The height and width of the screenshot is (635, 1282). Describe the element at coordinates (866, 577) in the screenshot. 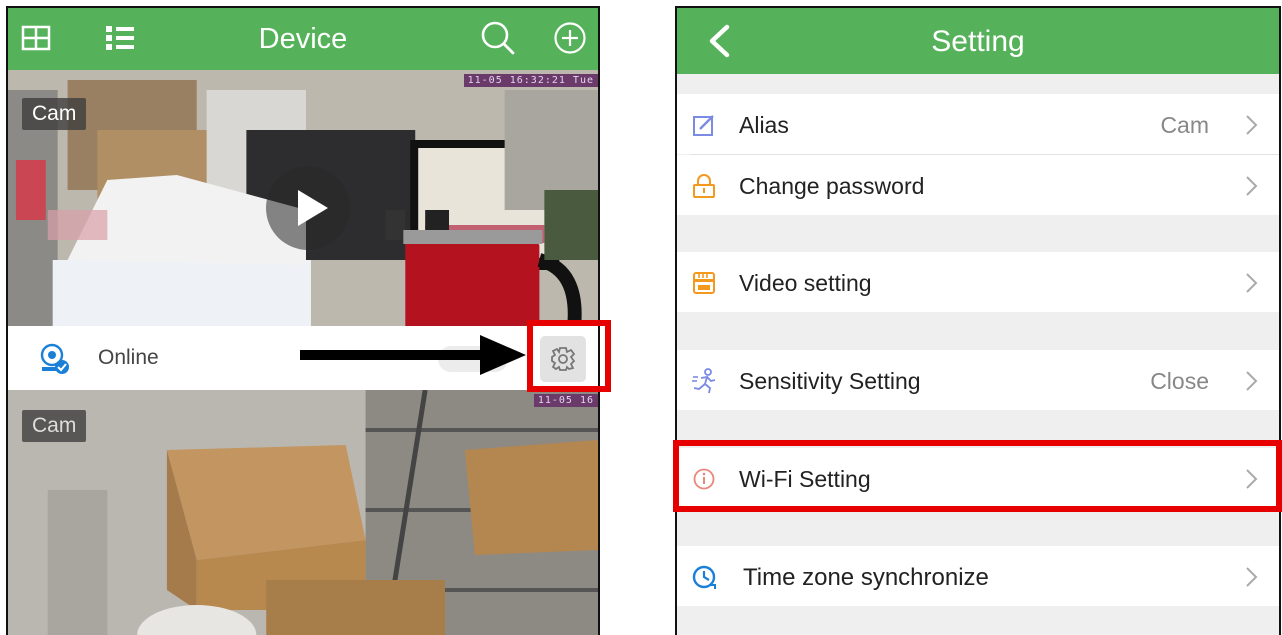

I see `setting-label: Time zone synchronize` at that location.